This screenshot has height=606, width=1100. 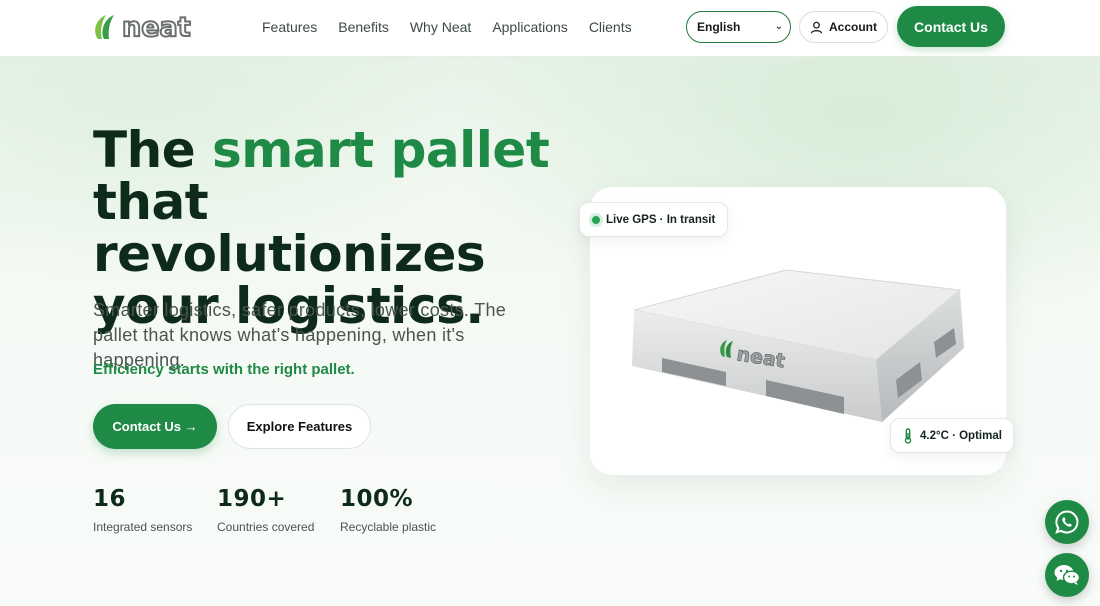 I want to click on temperature-chip: 4.2°C · Optimal, so click(x=952, y=435).